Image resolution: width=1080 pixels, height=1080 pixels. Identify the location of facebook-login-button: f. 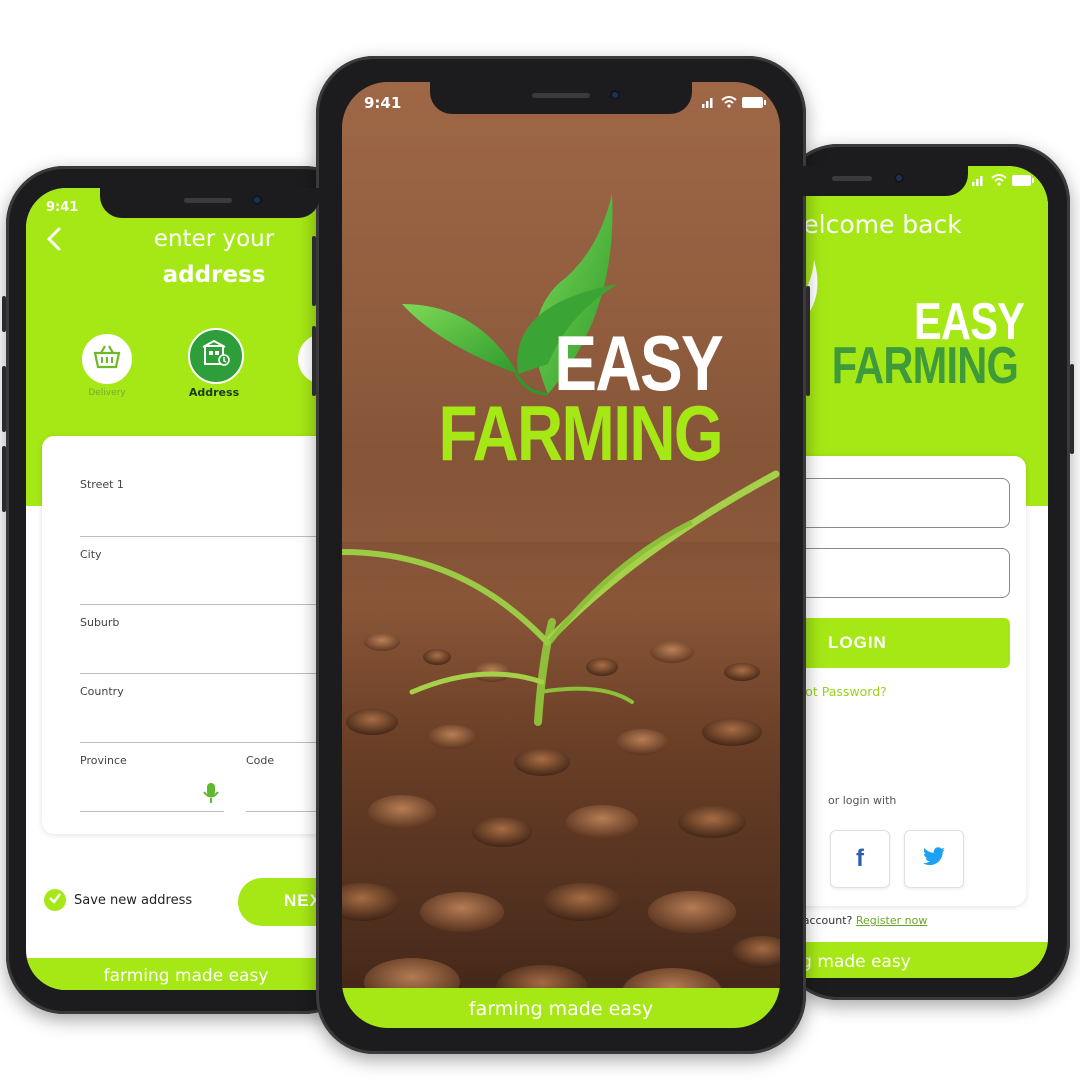
(860, 859).